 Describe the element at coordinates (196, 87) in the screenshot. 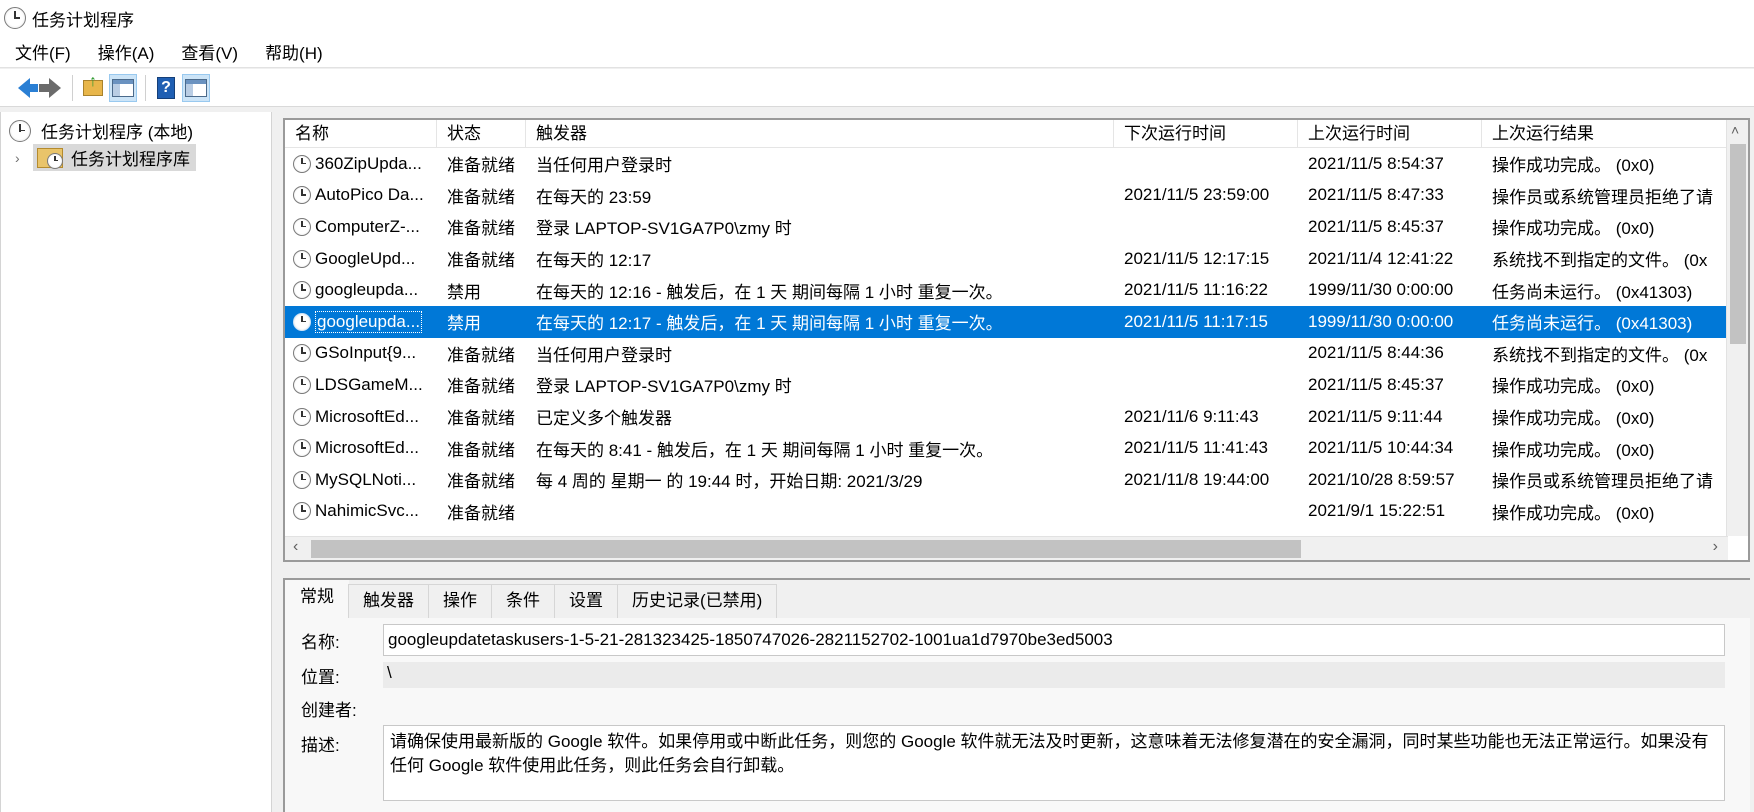

I see `show-action-pane-button` at that location.